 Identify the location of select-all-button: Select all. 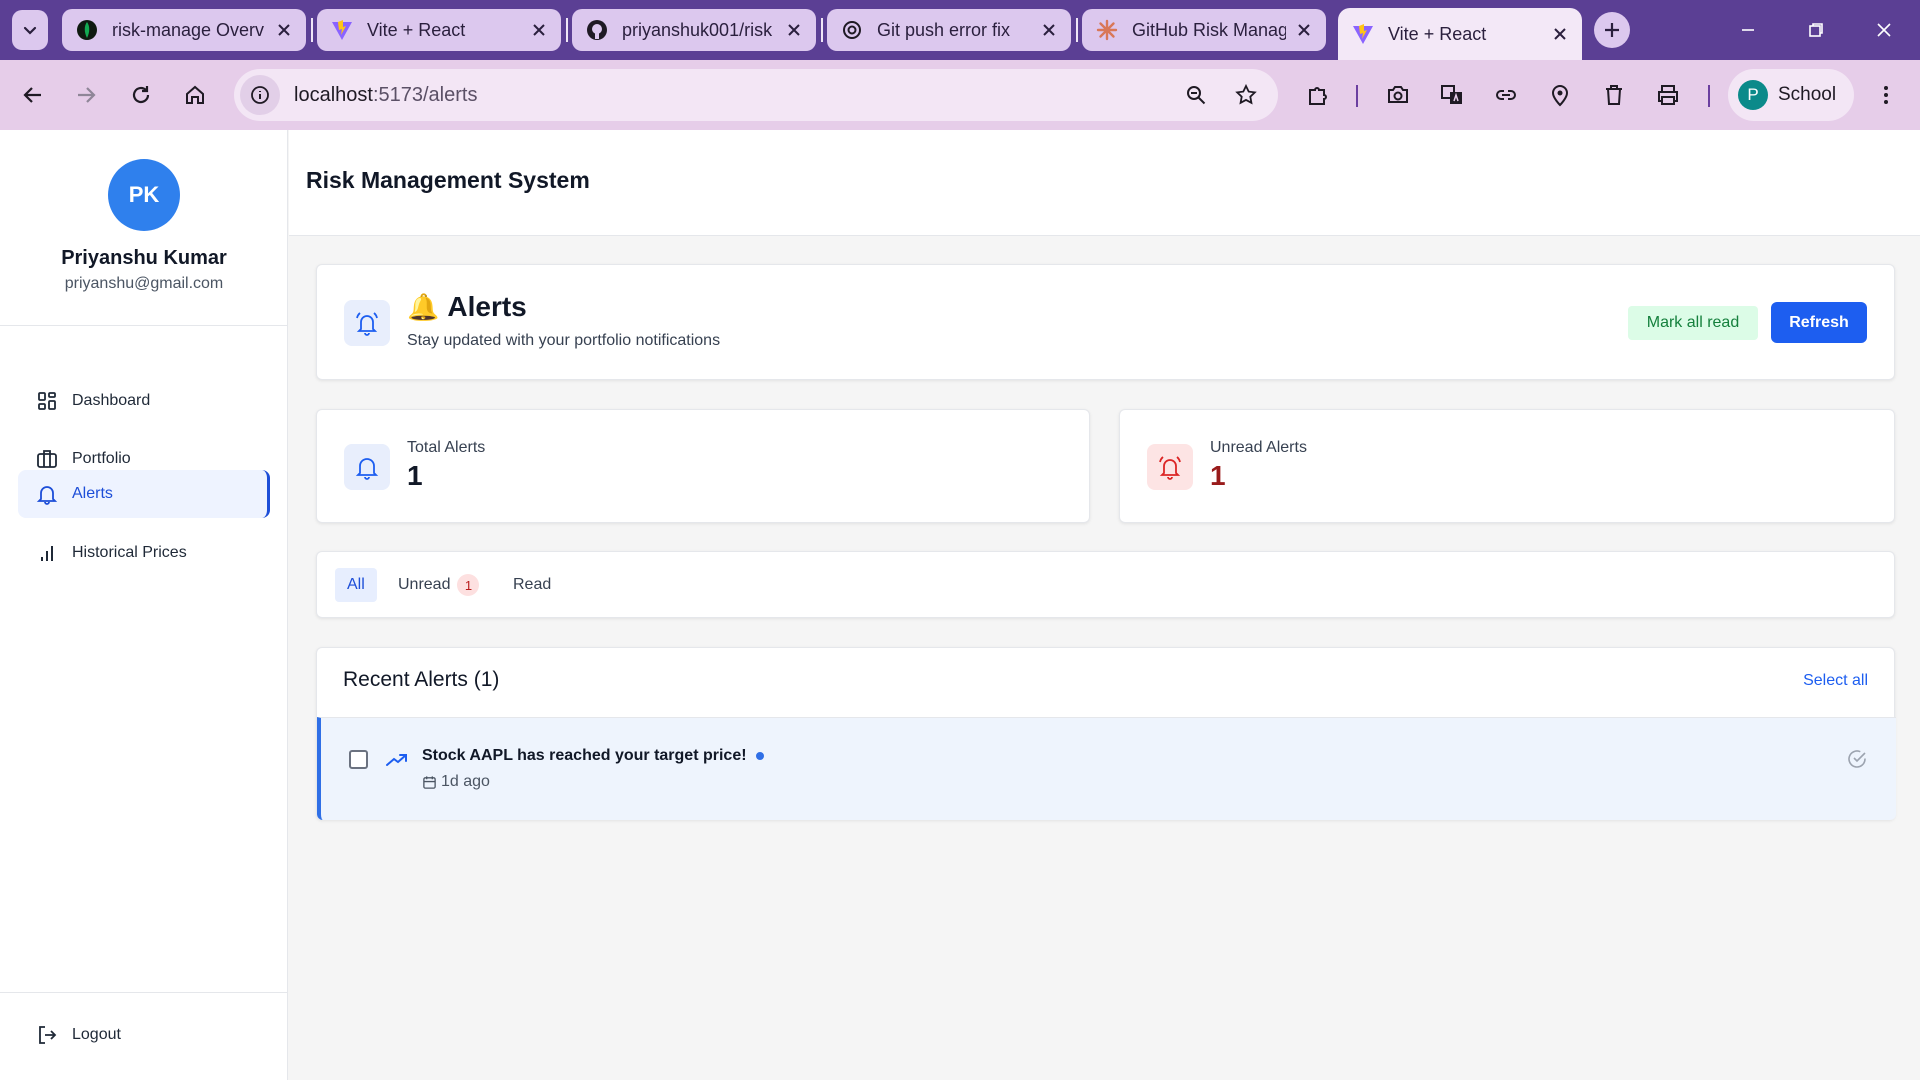
(1835, 681).